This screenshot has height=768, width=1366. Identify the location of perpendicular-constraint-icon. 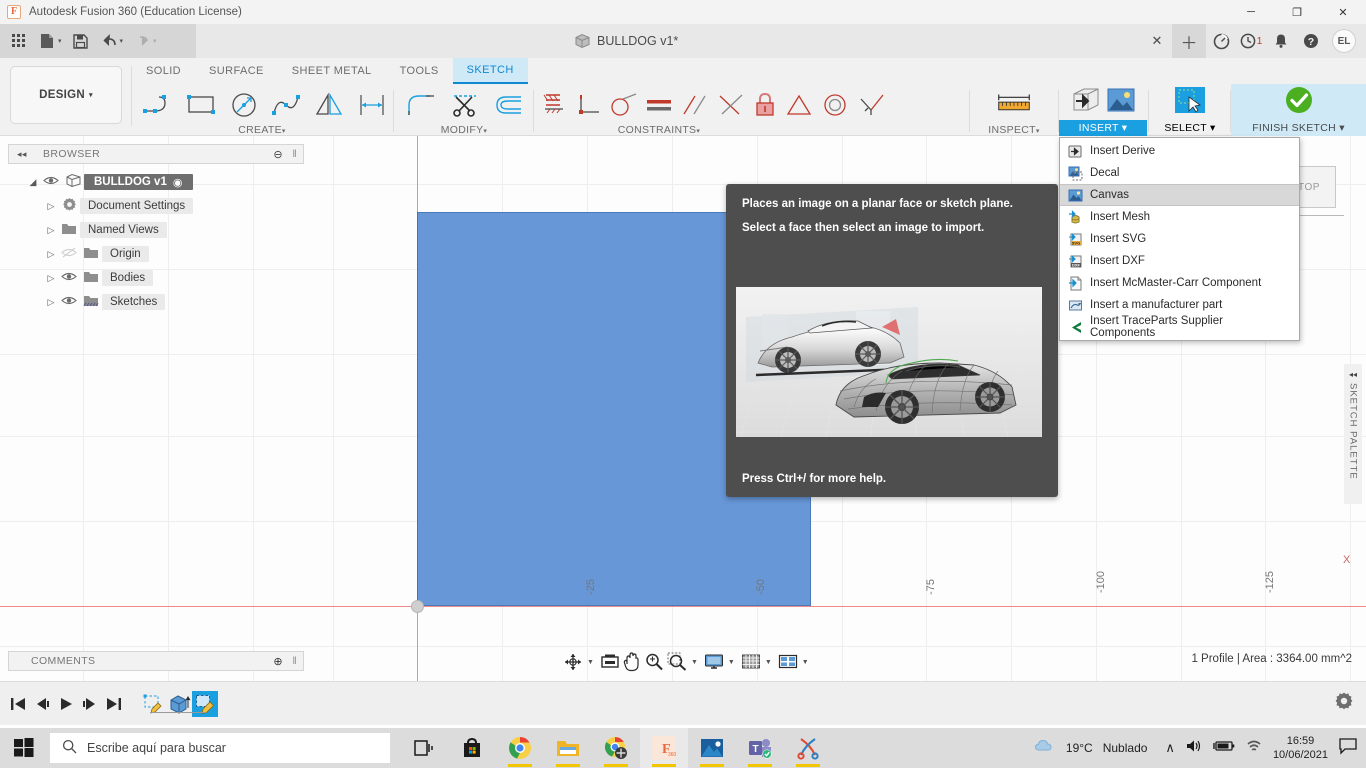
(588, 105).